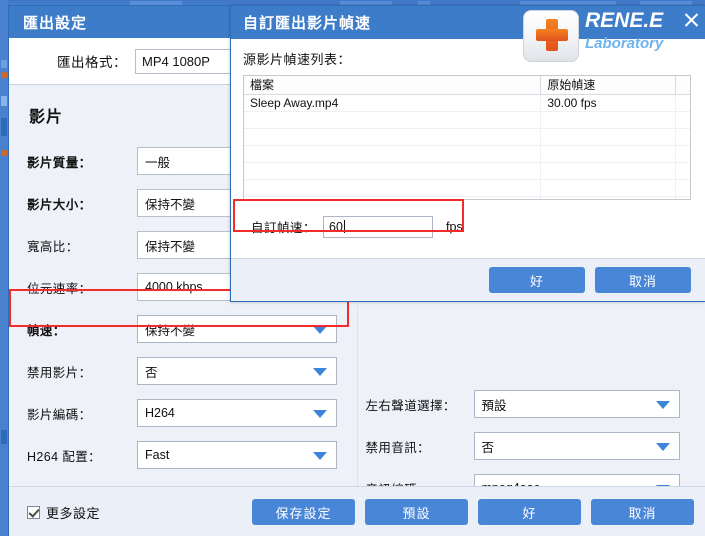 The height and width of the screenshot is (536, 705). Describe the element at coordinates (642, 512) in the screenshot. I see `cancel-button: 取消` at that location.